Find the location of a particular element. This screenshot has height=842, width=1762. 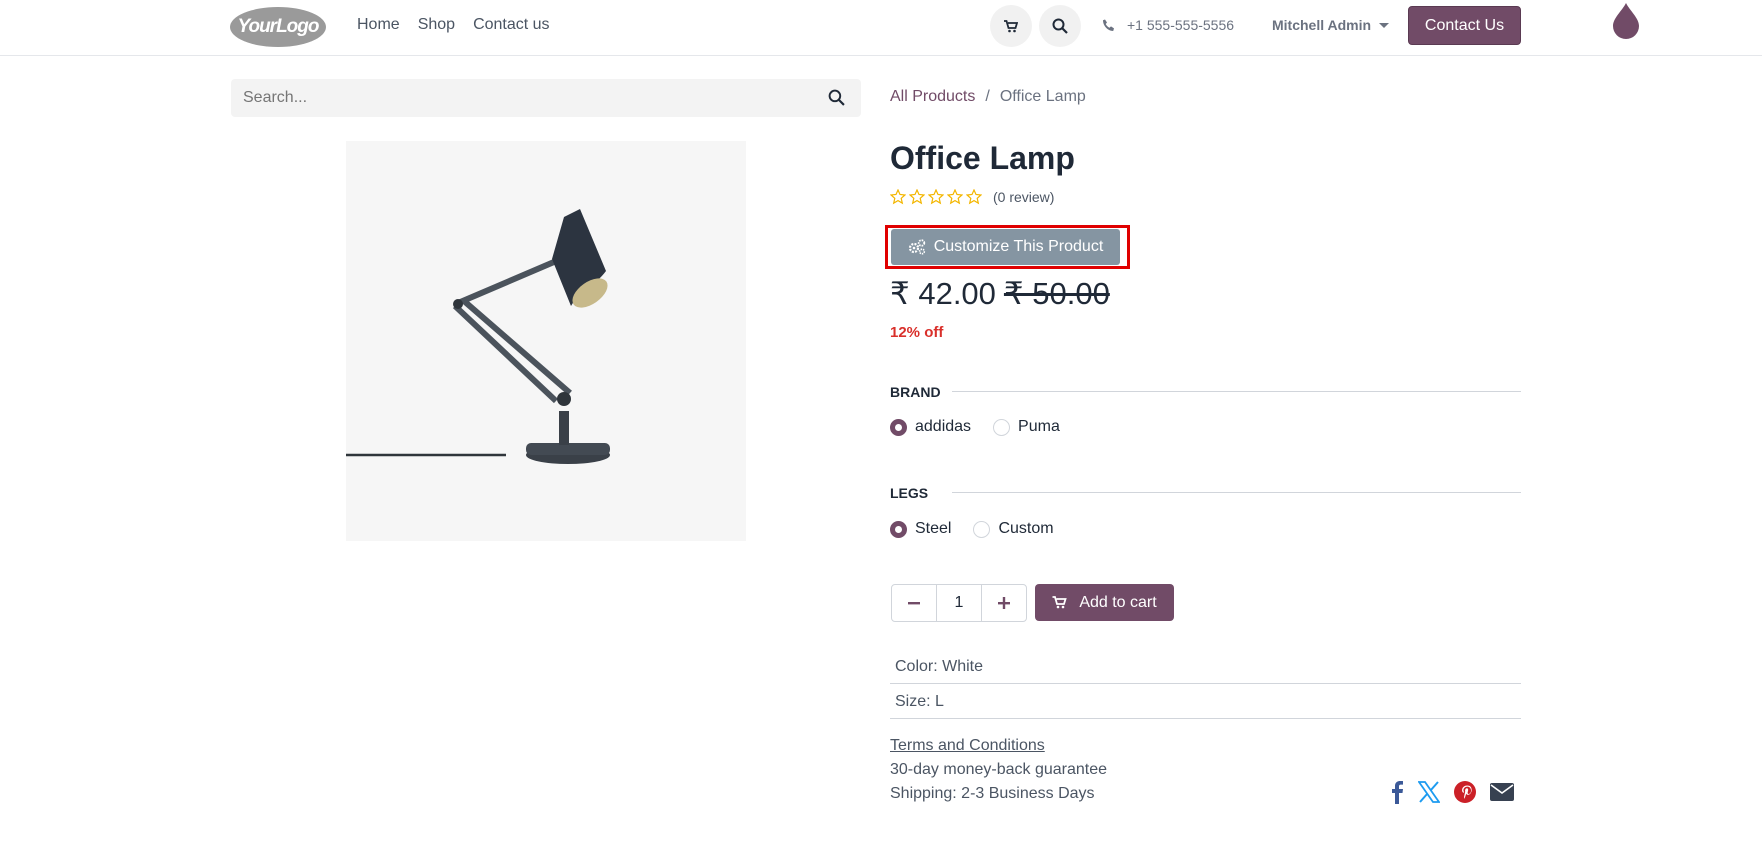

price-block: ₹ 42.00 ₹ 50.00 is located at coordinates (1000, 294).